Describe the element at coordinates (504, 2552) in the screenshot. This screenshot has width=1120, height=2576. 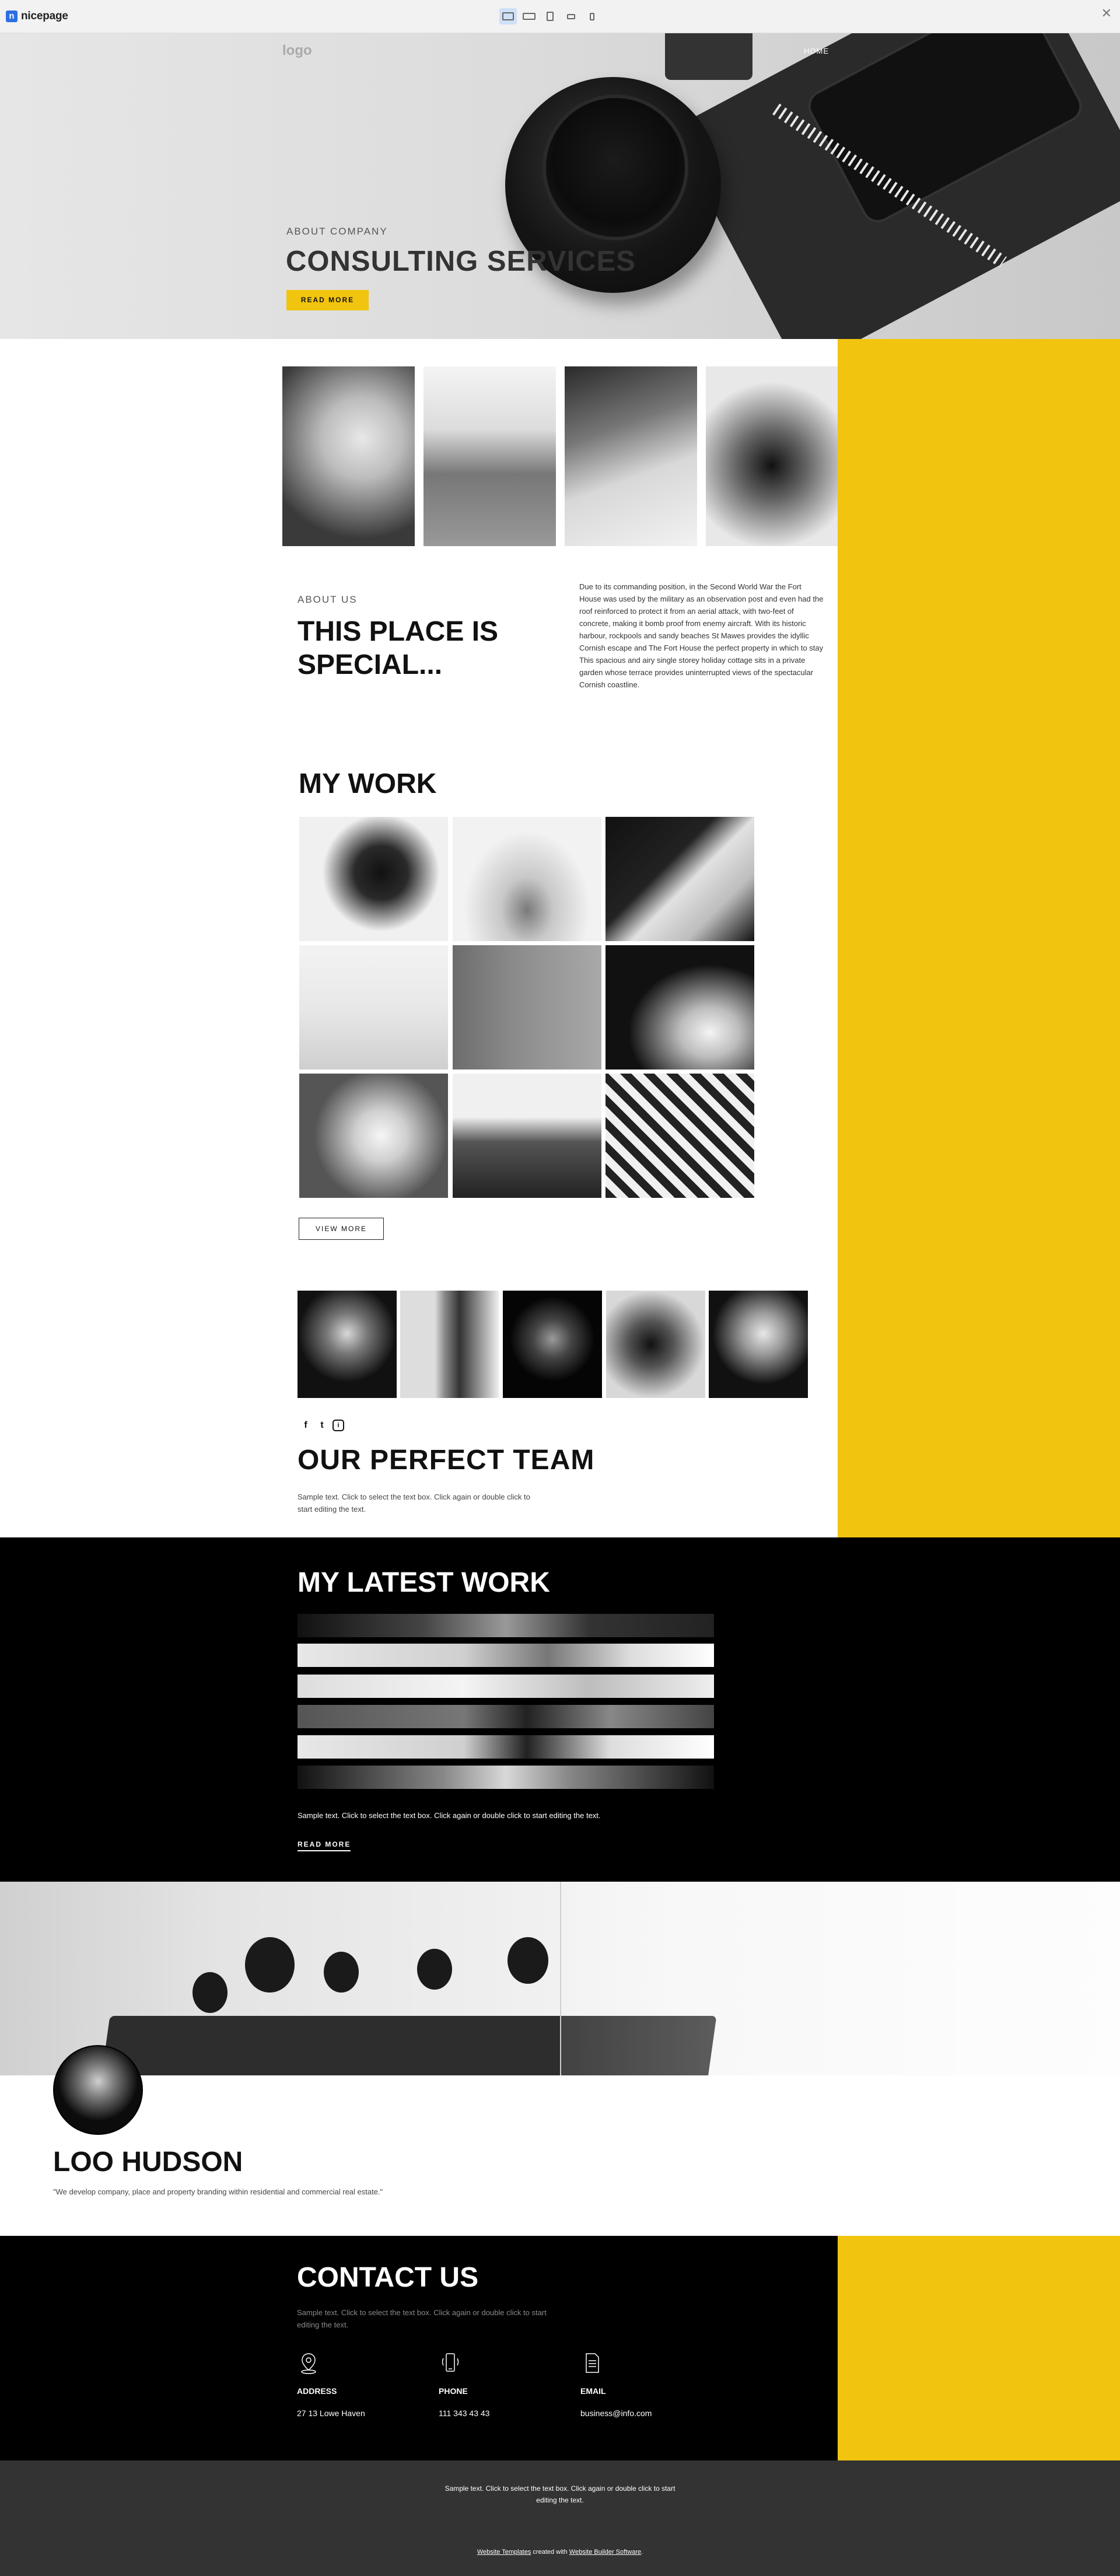
I see `website-templates-link: Website Templates` at that location.